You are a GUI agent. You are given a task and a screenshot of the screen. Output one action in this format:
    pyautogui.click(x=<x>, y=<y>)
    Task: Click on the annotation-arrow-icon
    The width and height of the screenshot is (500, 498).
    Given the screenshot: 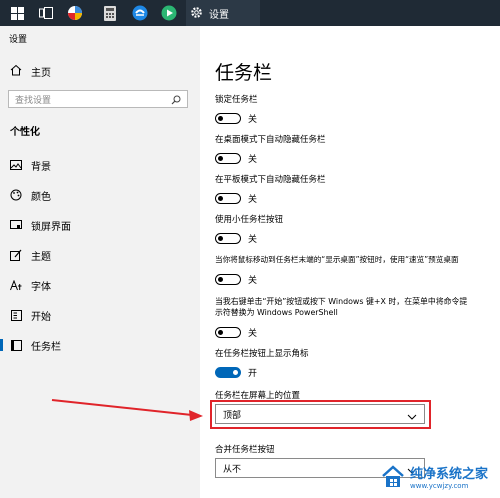 What is the action you would take?
    pyautogui.click(x=127, y=410)
    